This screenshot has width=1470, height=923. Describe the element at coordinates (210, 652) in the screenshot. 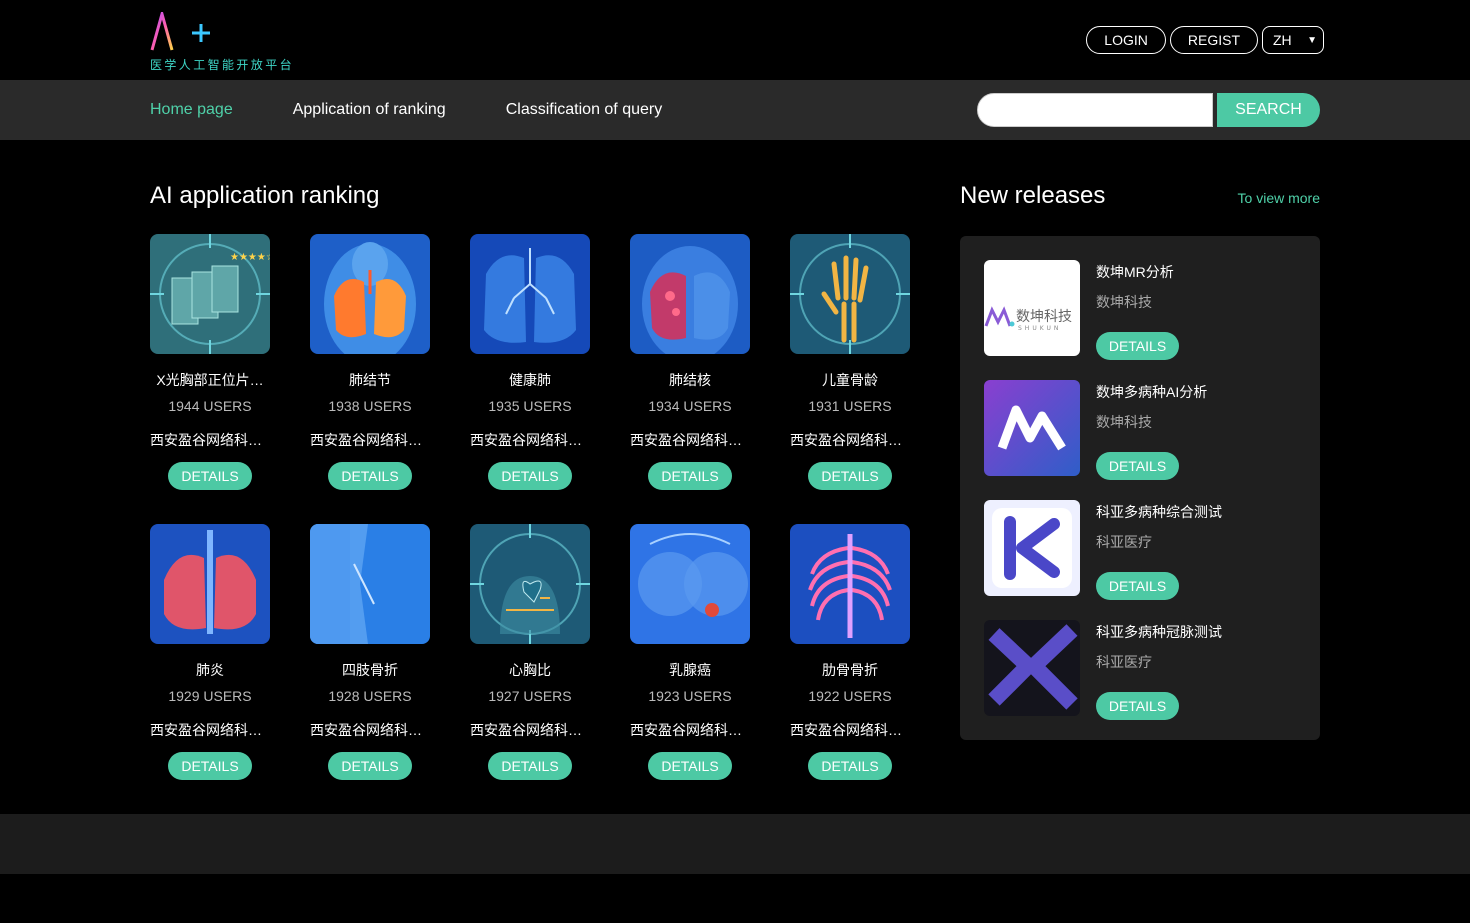

I see `app-card: 肺炎 1929 USERS 西安盈谷网络科… DETAILS` at that location.